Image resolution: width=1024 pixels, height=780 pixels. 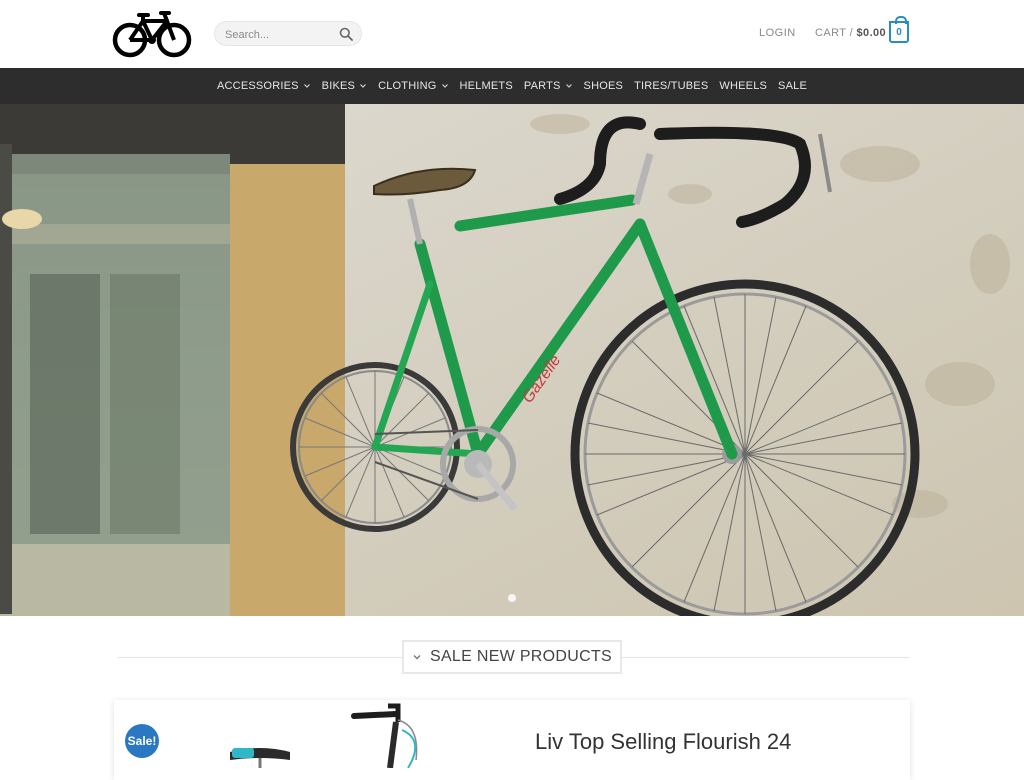 I want to click on nav-item-label: PARTS, so click(x=542, y=86).